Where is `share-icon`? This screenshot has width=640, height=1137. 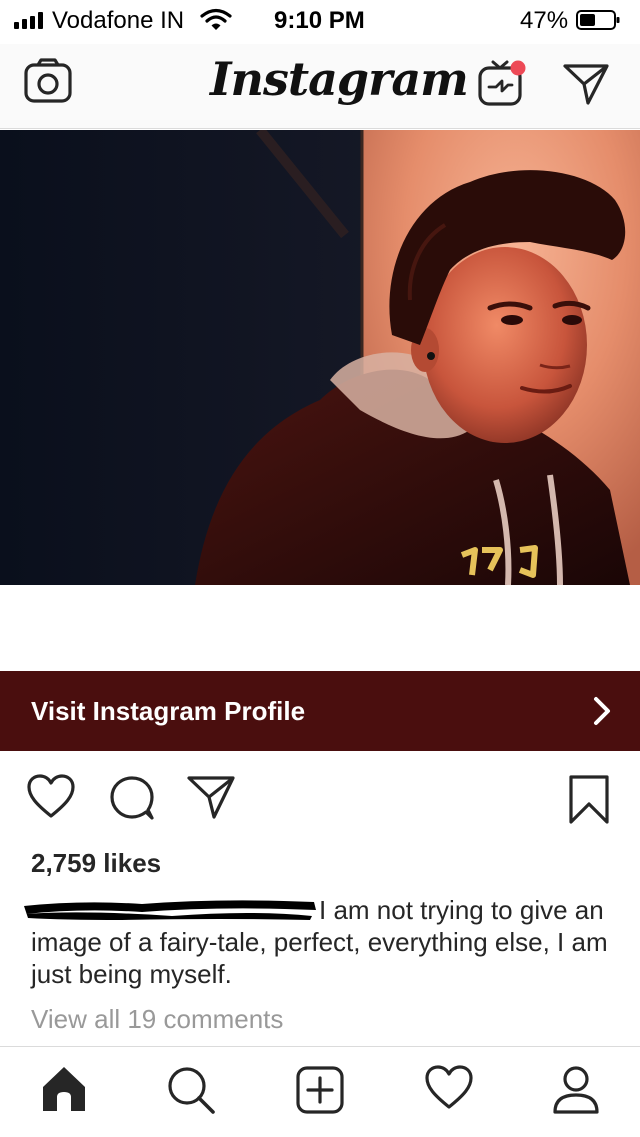
share-icon is located at coordinates (211, 797).